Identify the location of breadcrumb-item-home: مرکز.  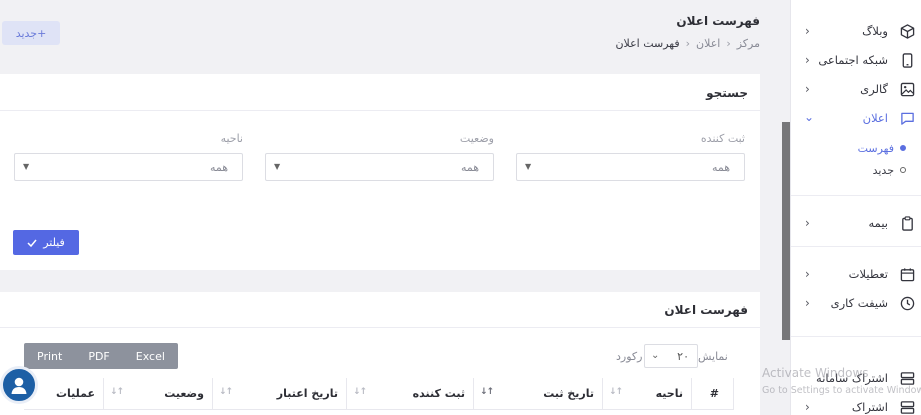
(748, 43).